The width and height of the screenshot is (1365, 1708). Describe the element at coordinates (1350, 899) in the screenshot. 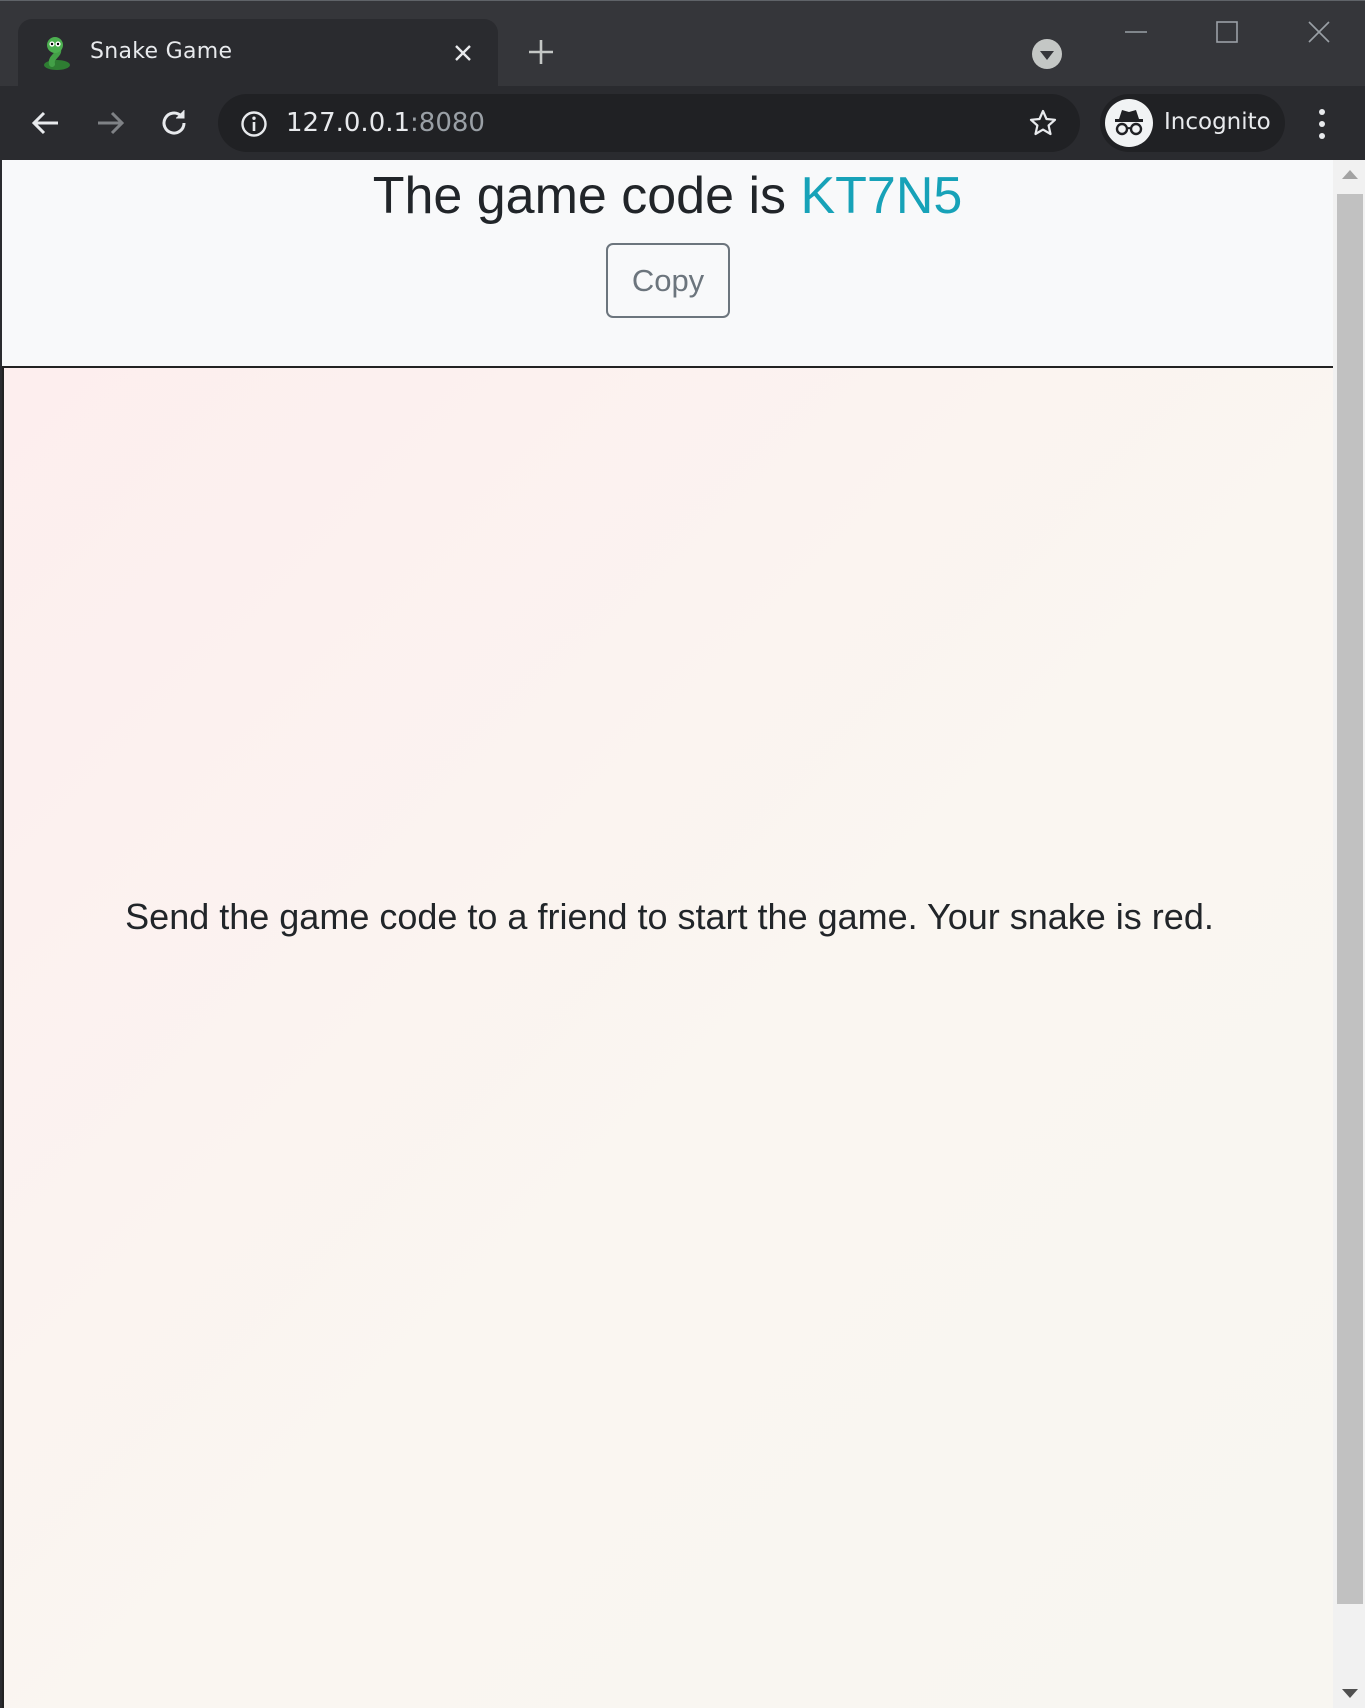

I see `scrollbar-thumb` at that location.